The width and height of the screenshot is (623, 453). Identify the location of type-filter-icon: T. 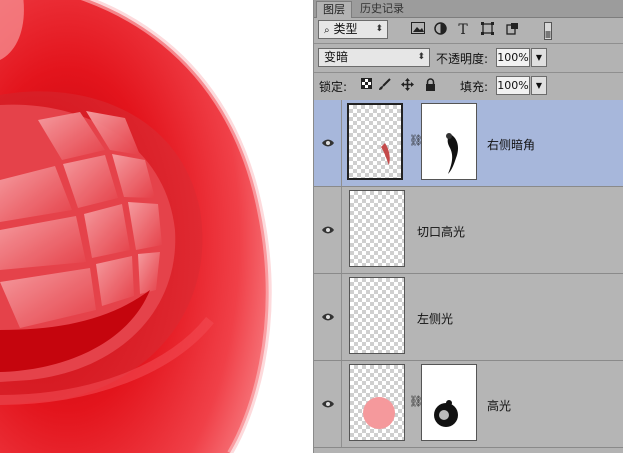
(463, 30).